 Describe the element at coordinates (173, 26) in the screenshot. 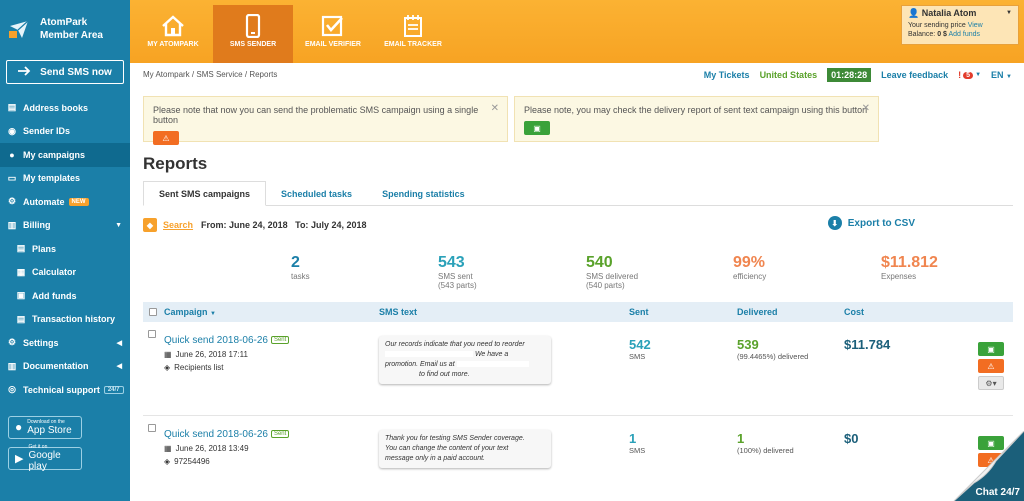

I see `home-icon` at that location.